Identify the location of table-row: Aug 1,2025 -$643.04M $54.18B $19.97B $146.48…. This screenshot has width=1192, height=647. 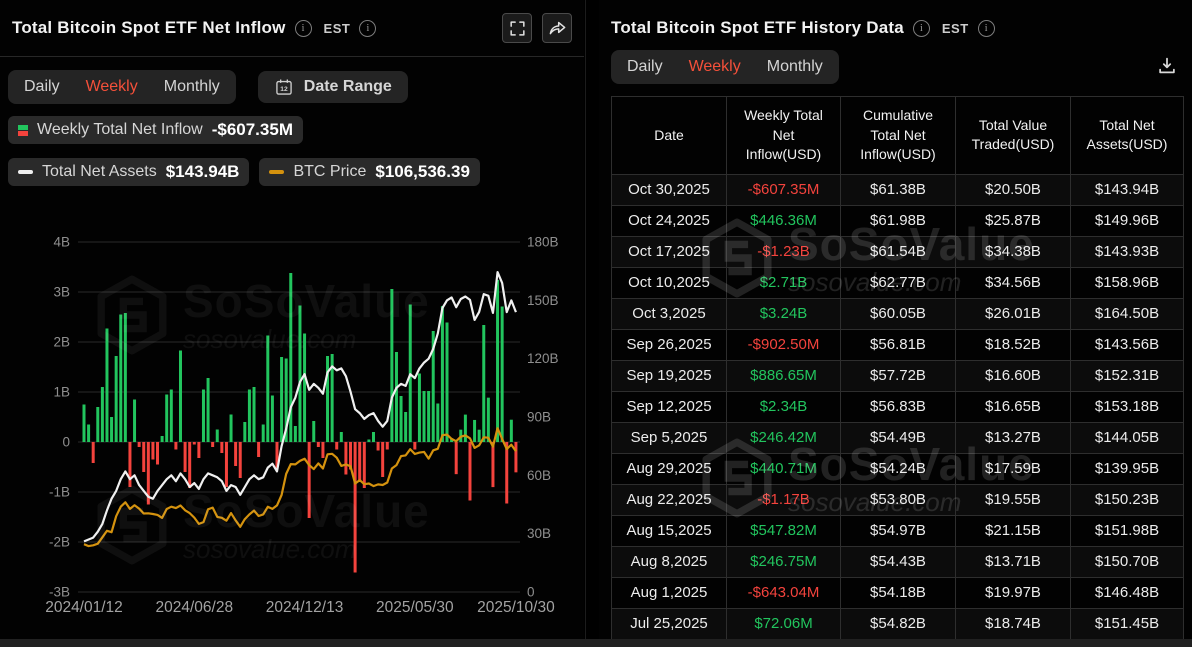
(897, 592).